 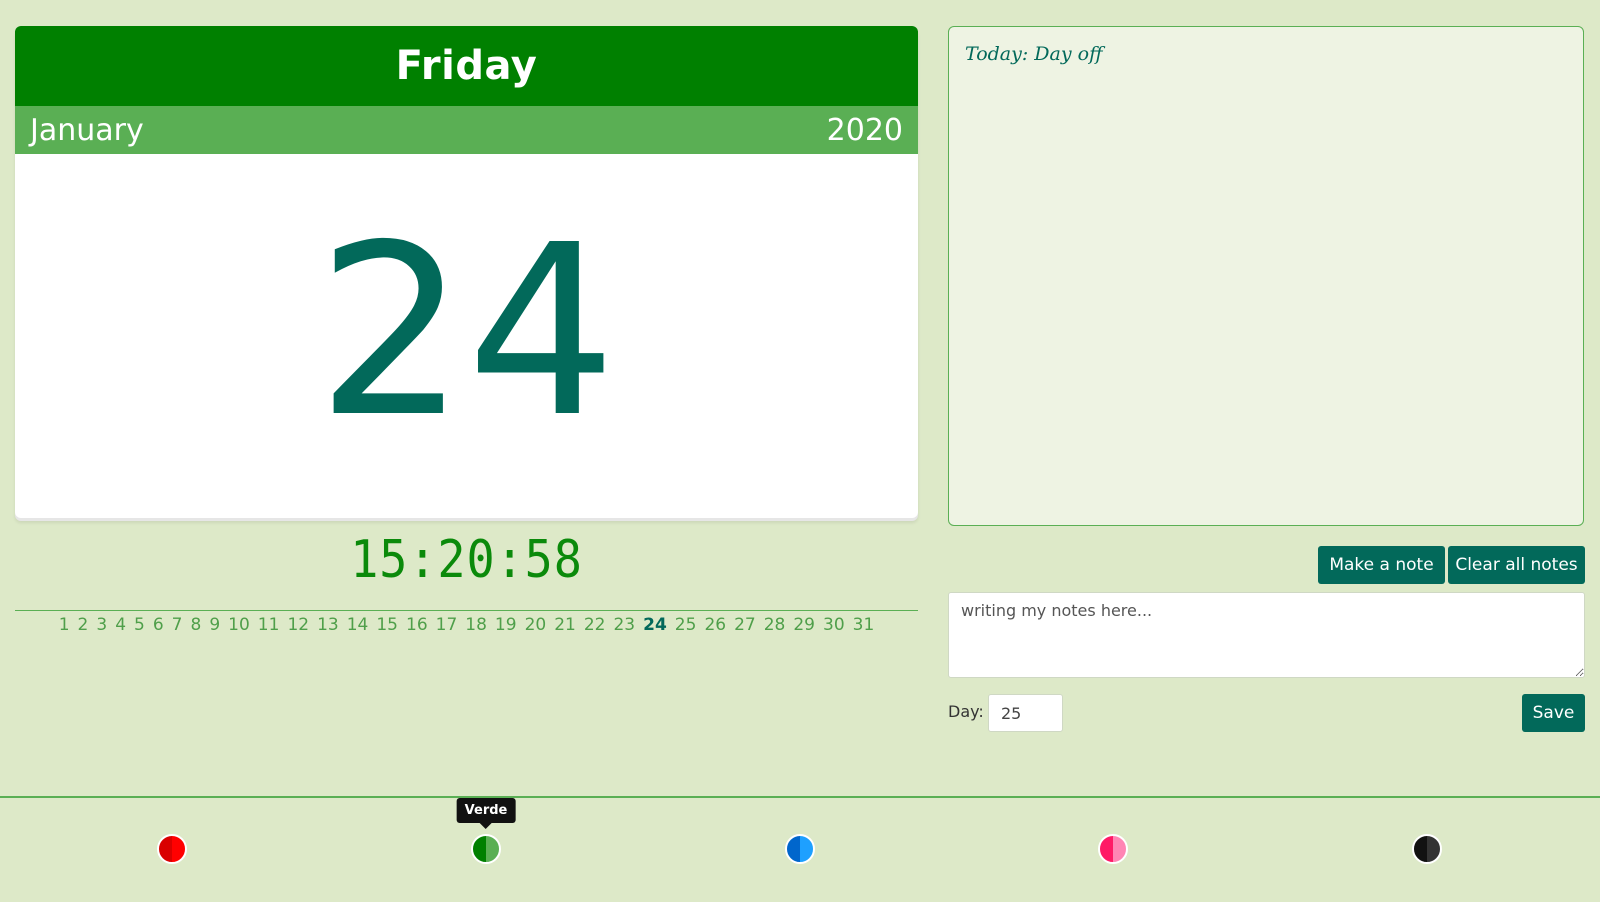 I want to click on month-year-bar: January 2020, so click(x=466, y=130).